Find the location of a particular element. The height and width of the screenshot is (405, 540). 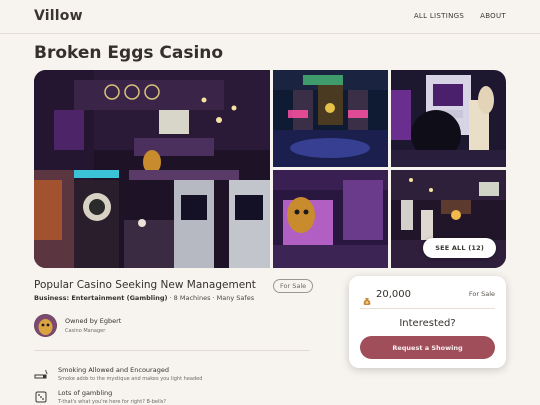

gallery-photo-5: SEE ALL (12) is located at coordinates (448, 219).